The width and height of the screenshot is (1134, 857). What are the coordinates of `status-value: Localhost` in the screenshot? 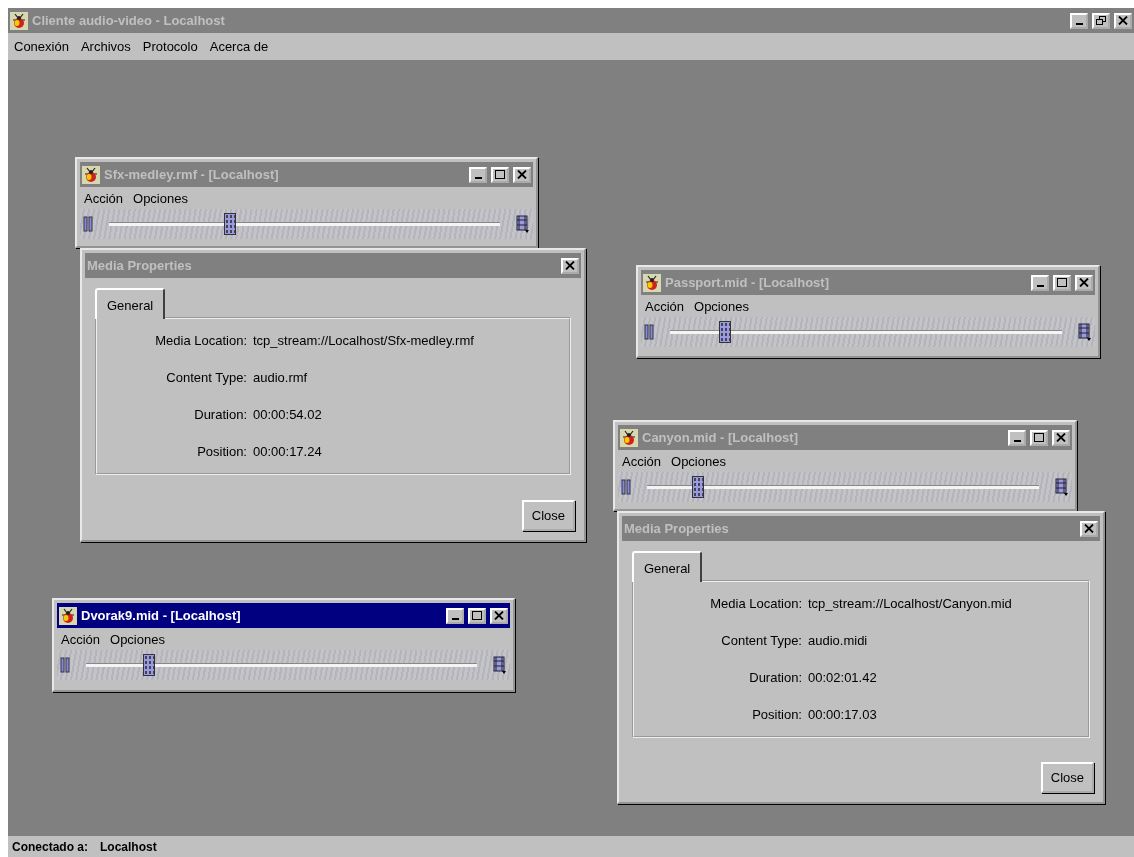 It's located at (128, 846).